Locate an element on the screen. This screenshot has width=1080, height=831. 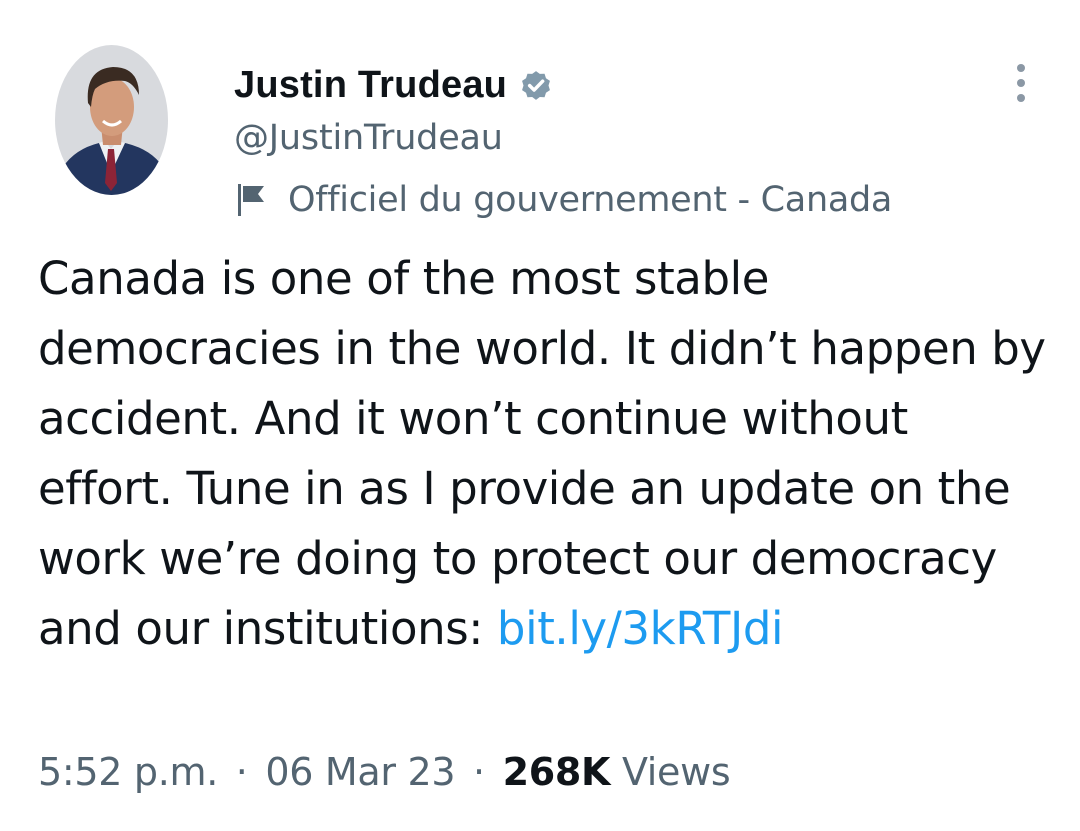
affiliation-label: Officiel du gouvernement - Canada is located at coordinates (563, 200).